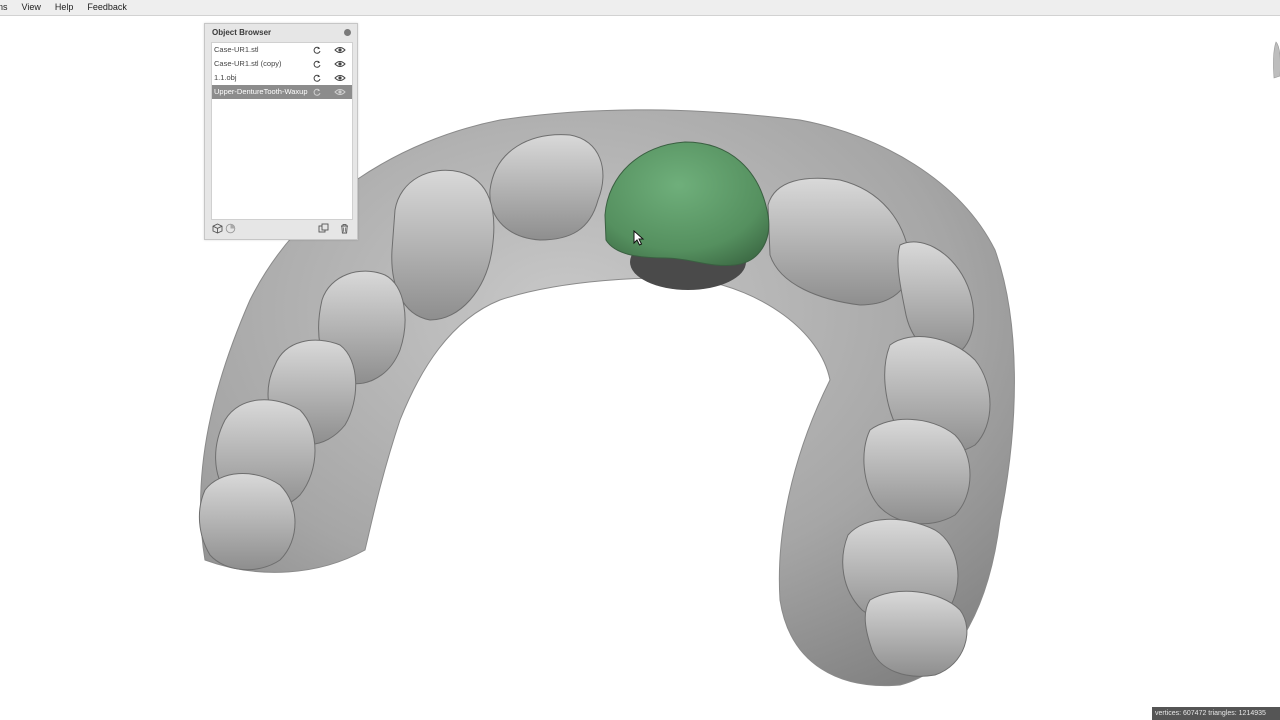 The height and width of the screenshot is (720, 1280). Describe the element at coordinates (323, 228) in the screenshot. I see `duplicate-icon` at that location.